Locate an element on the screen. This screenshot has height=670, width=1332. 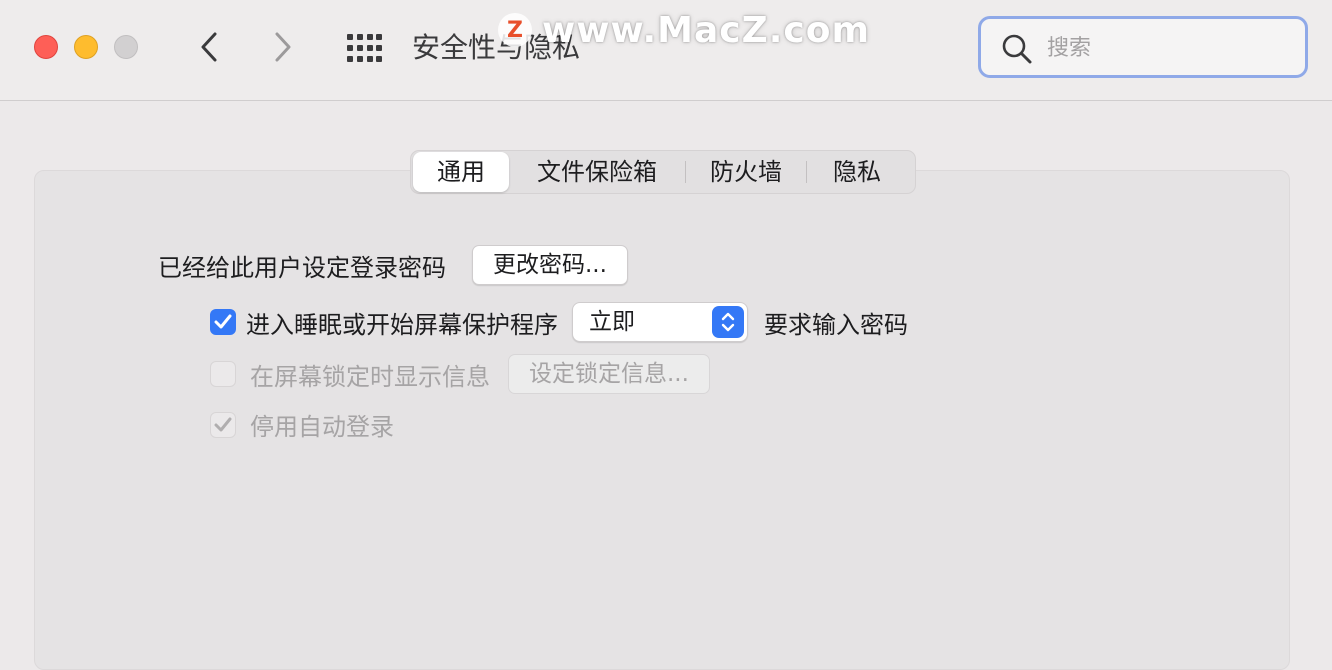
watermark-logo: Z is located at coordinates (515, 30).